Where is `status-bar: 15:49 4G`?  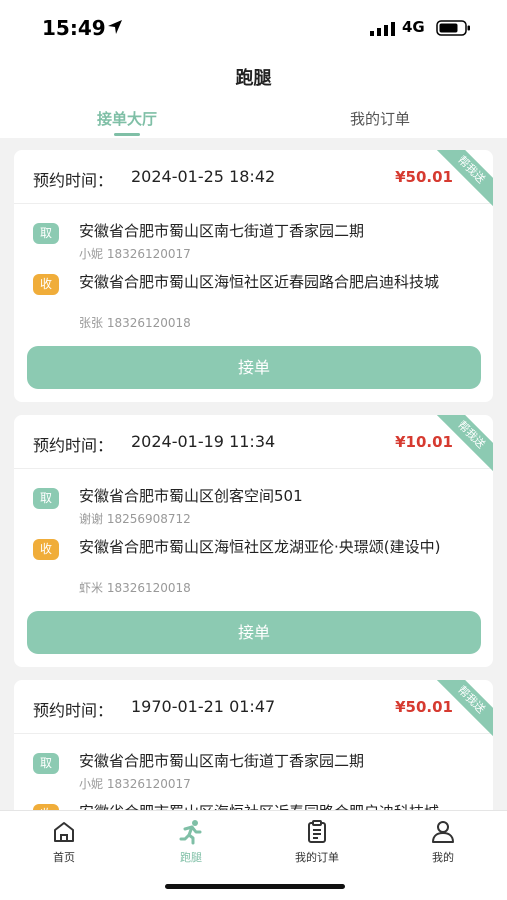 status-bar: 15:49 4G is located at coordinates (253, 28).